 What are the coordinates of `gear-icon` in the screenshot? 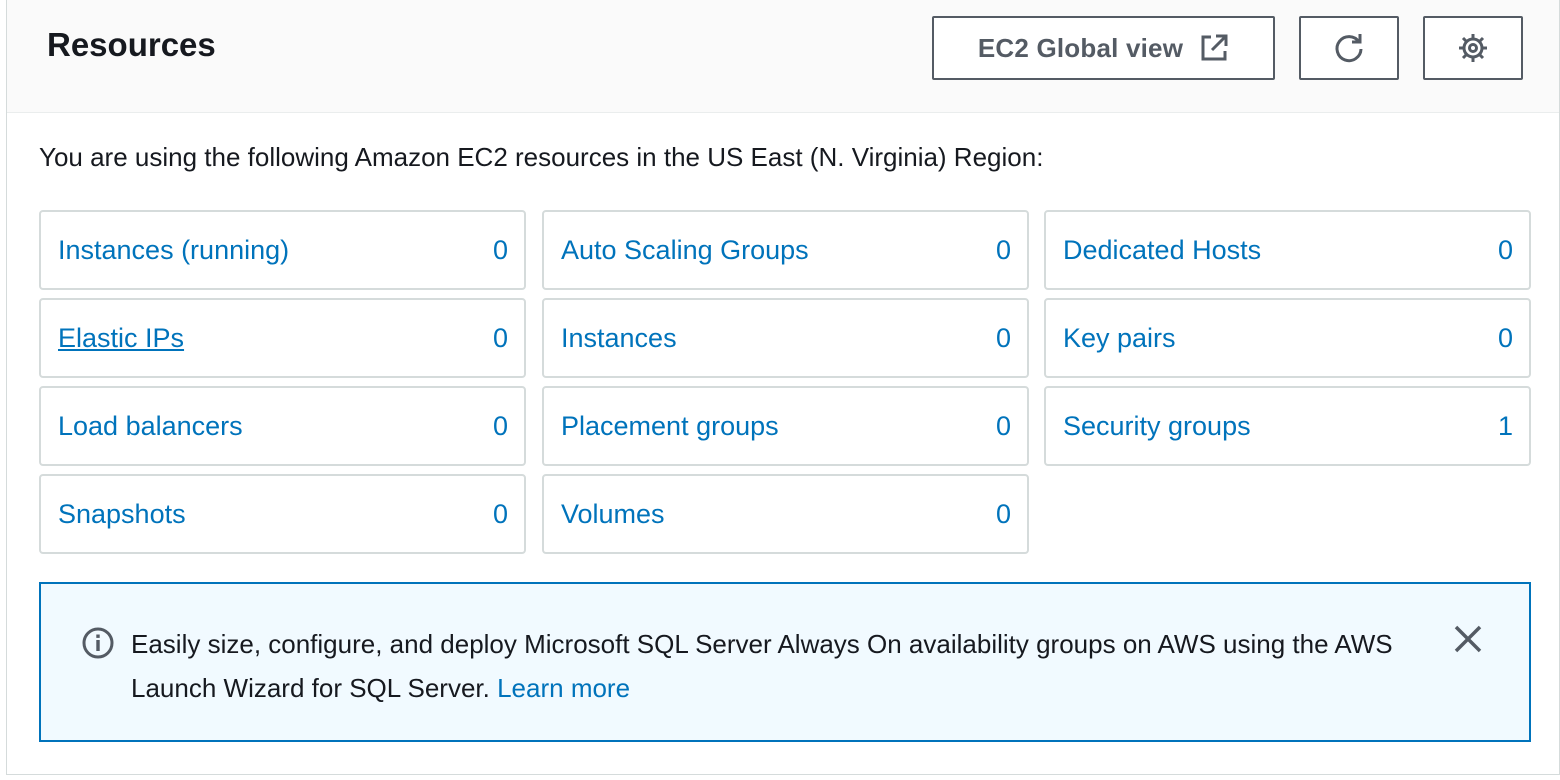 It's located at (1473, 48).